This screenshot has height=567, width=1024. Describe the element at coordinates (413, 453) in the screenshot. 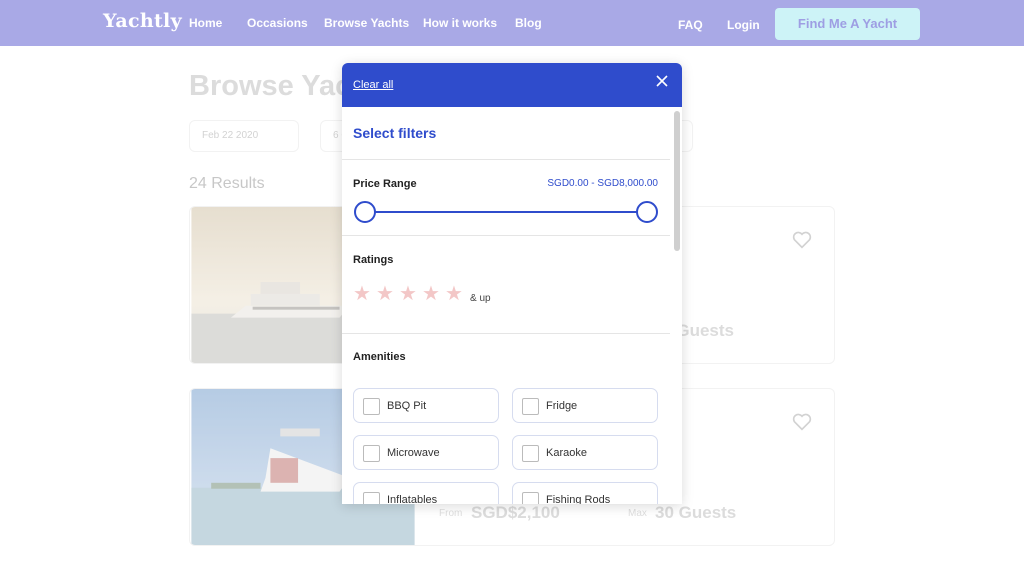

I see `amenity-label: Microwave` at that location.